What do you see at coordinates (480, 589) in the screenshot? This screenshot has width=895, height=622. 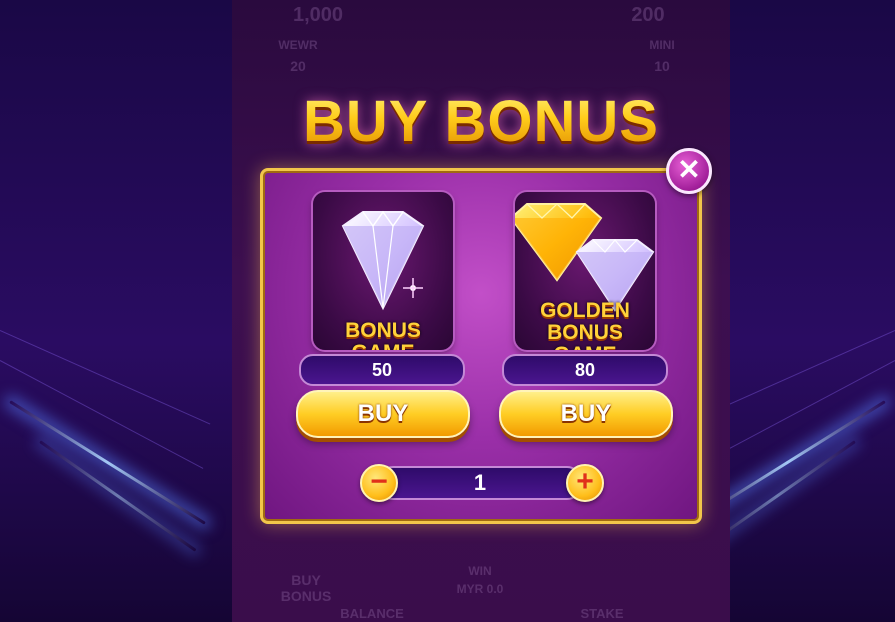 I see `win-value: MYR 0.0` at bounding box center [480, 589].